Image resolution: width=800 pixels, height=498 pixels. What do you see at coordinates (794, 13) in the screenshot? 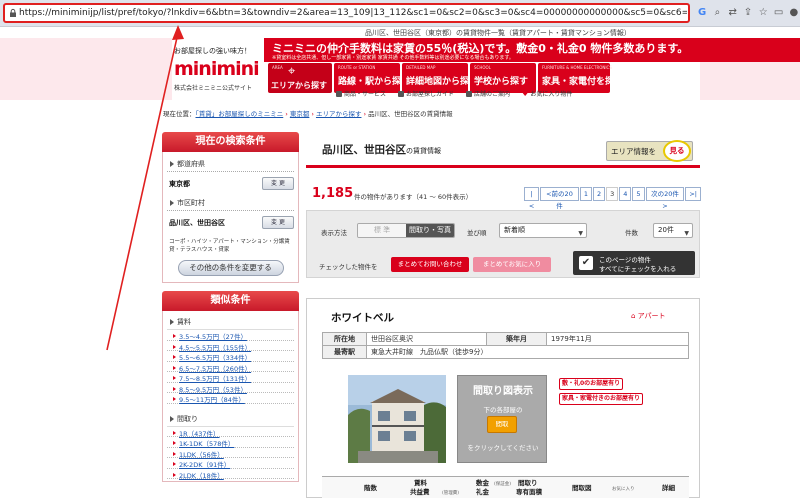
I see `profile-icon: ●` at bounding box center [794, 13].